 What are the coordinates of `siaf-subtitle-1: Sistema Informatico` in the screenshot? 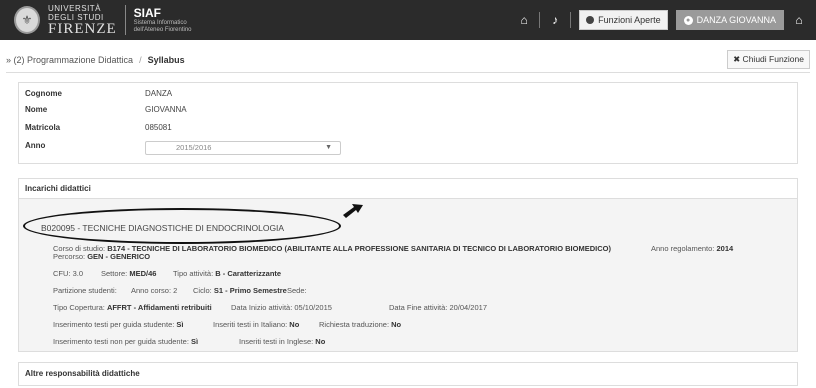 It's located at (160, 22).